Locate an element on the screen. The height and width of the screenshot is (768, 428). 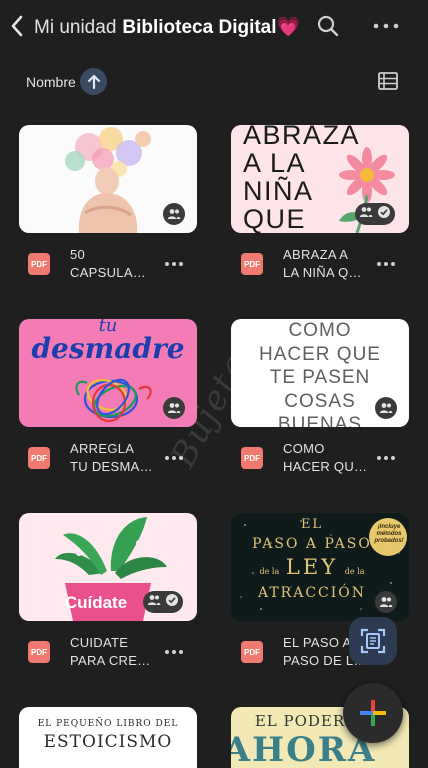
cover-line: Cuídate is located at coordinates (96, 602).